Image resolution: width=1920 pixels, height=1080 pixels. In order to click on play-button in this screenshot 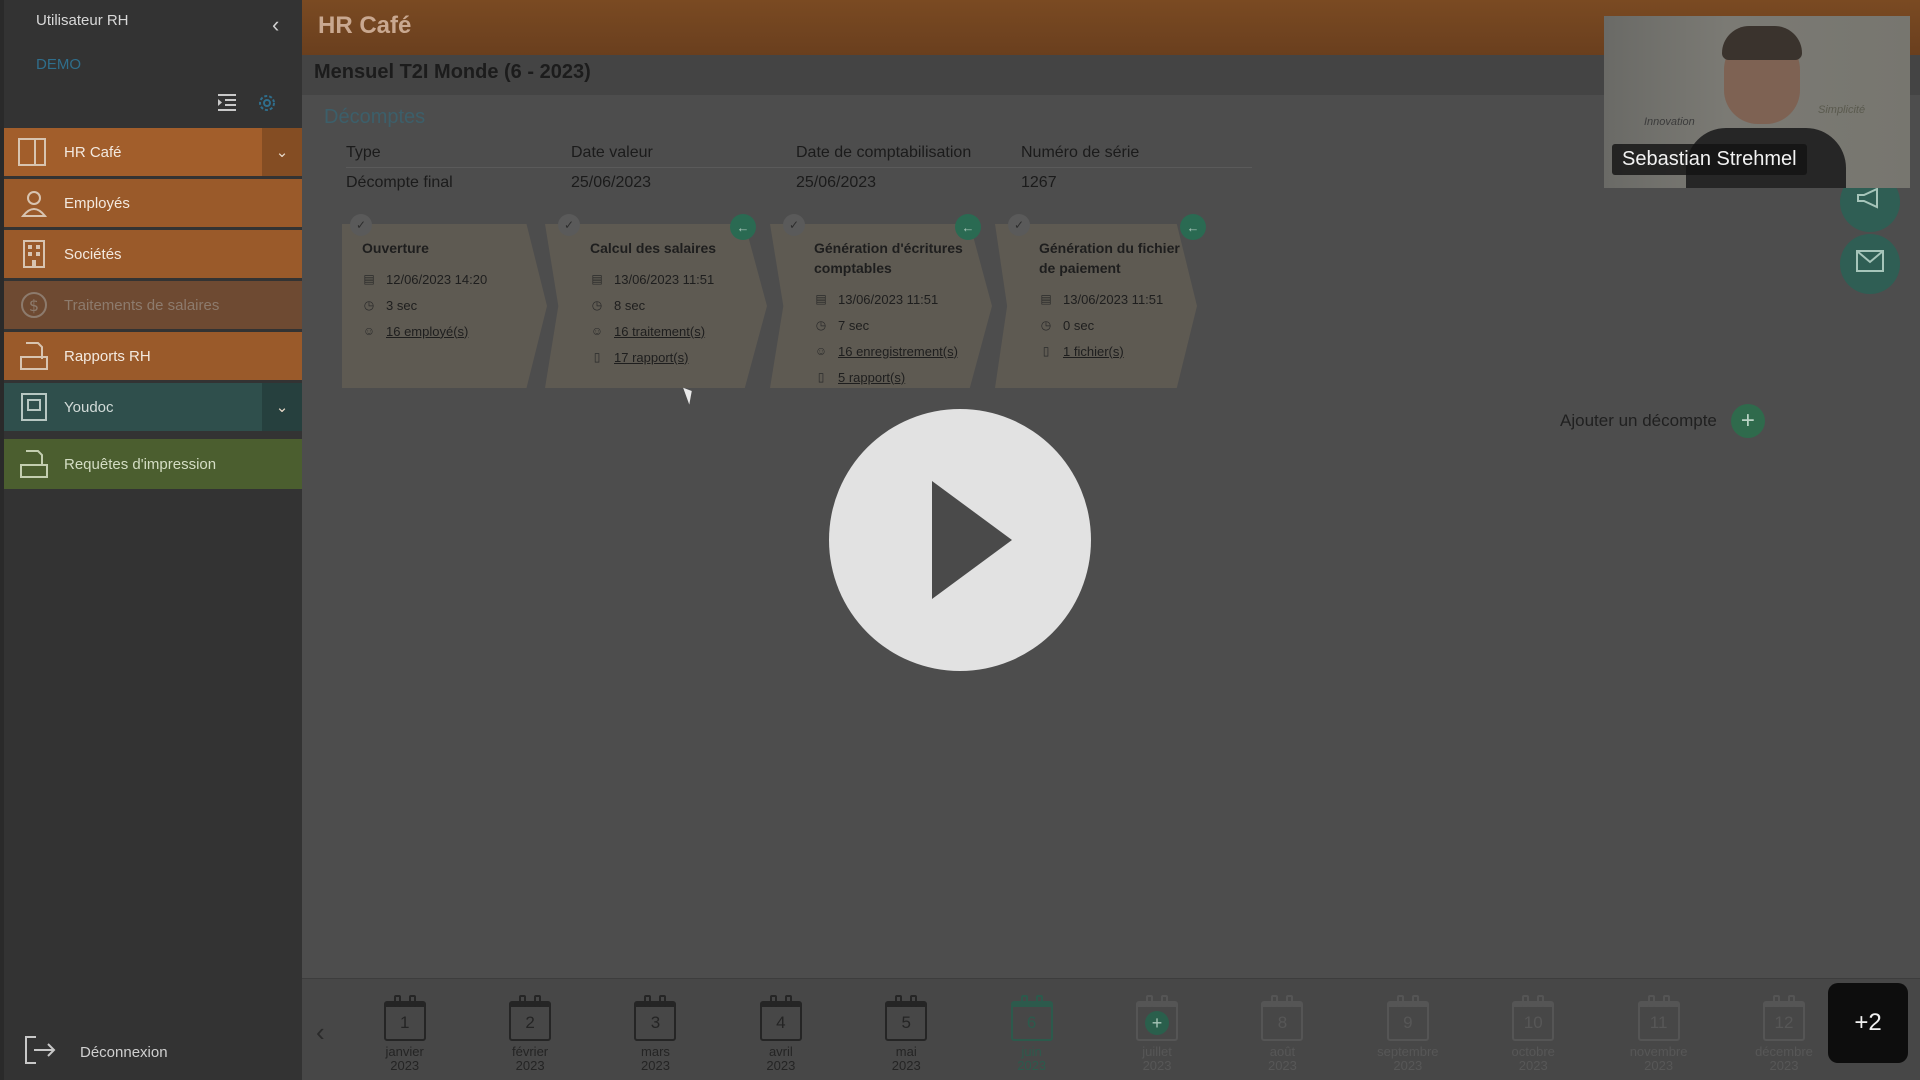, I will do `click(960, 540)`.